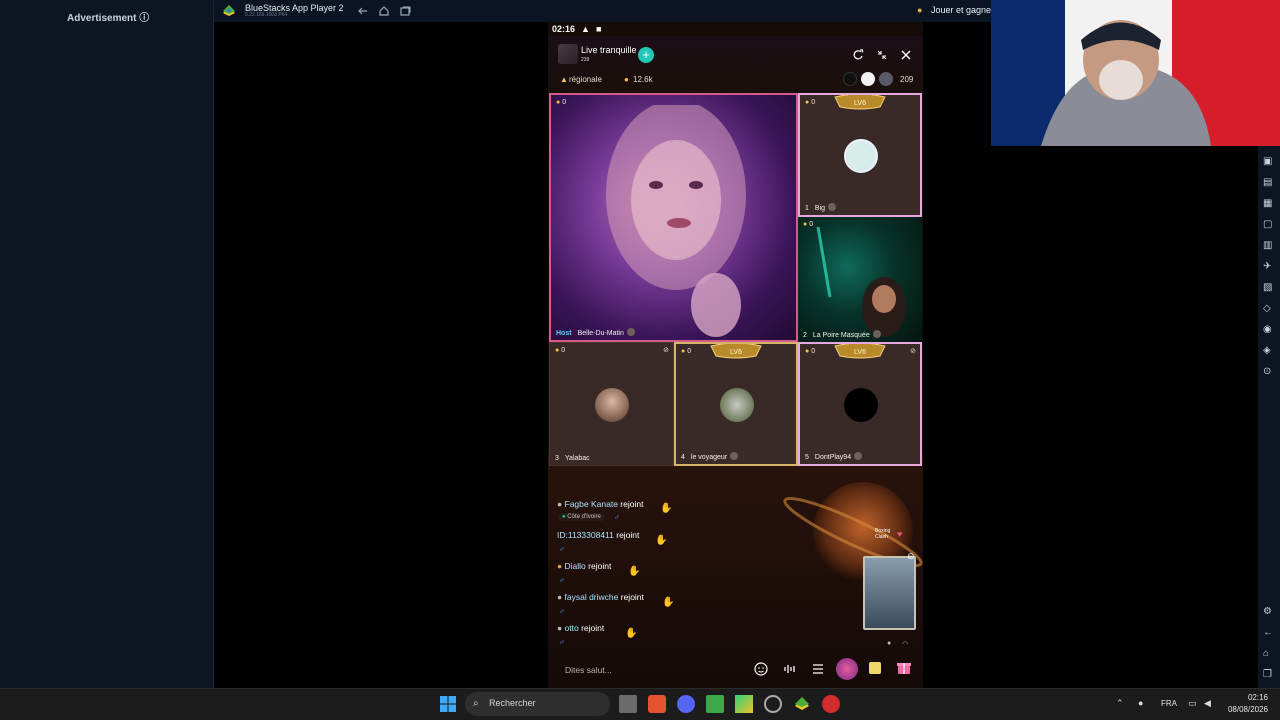 Image resolution: width=1280 pixels, height=720 pixels. Describe the element at coordinates (1269, 330) in the screenshot. I see `toolbar-icon: ◉` at that location.